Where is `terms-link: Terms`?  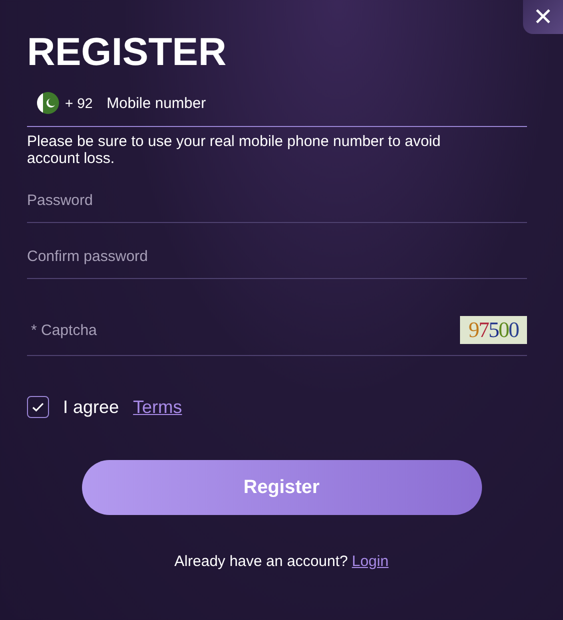 terms-link: Terms is located at coordinates (157, 407).